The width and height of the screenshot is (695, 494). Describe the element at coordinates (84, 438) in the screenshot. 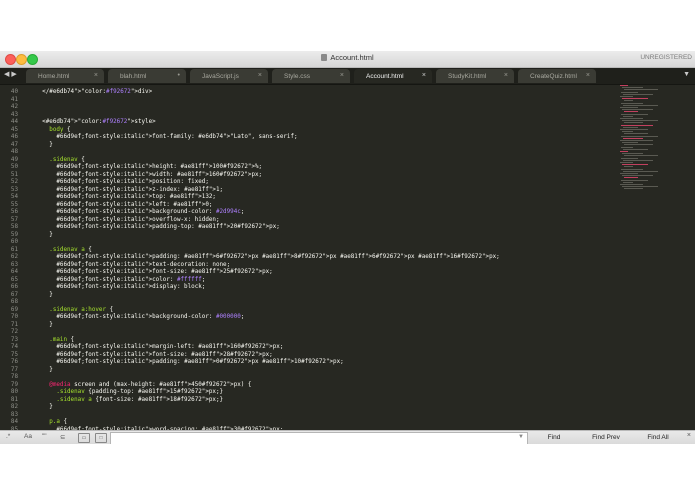

I see `in-selection-toggle: ▭` at that location.